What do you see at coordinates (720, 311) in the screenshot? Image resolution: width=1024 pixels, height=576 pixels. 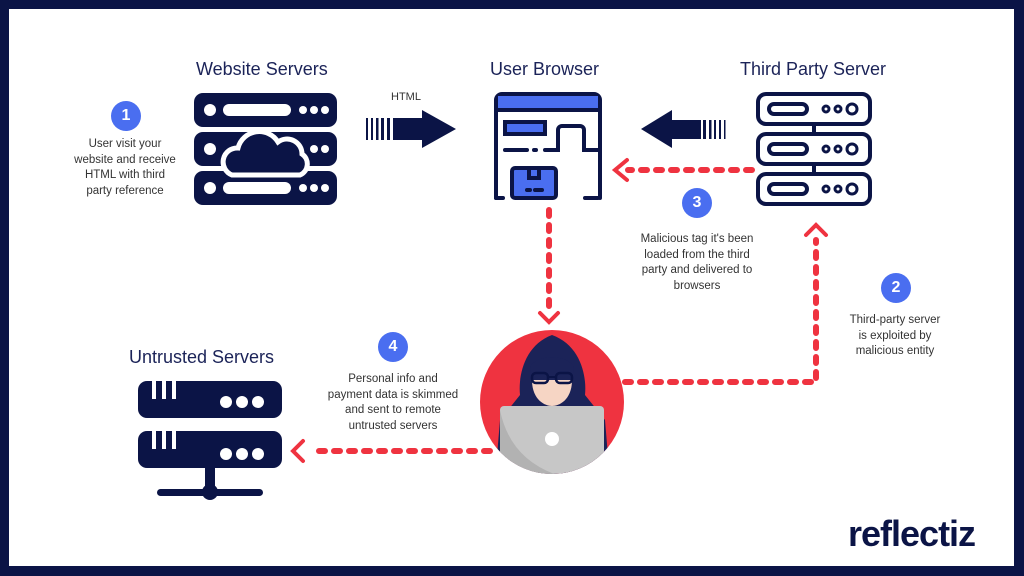 I see `attacker-to-third-party-path` at bounding box center [720, 311].